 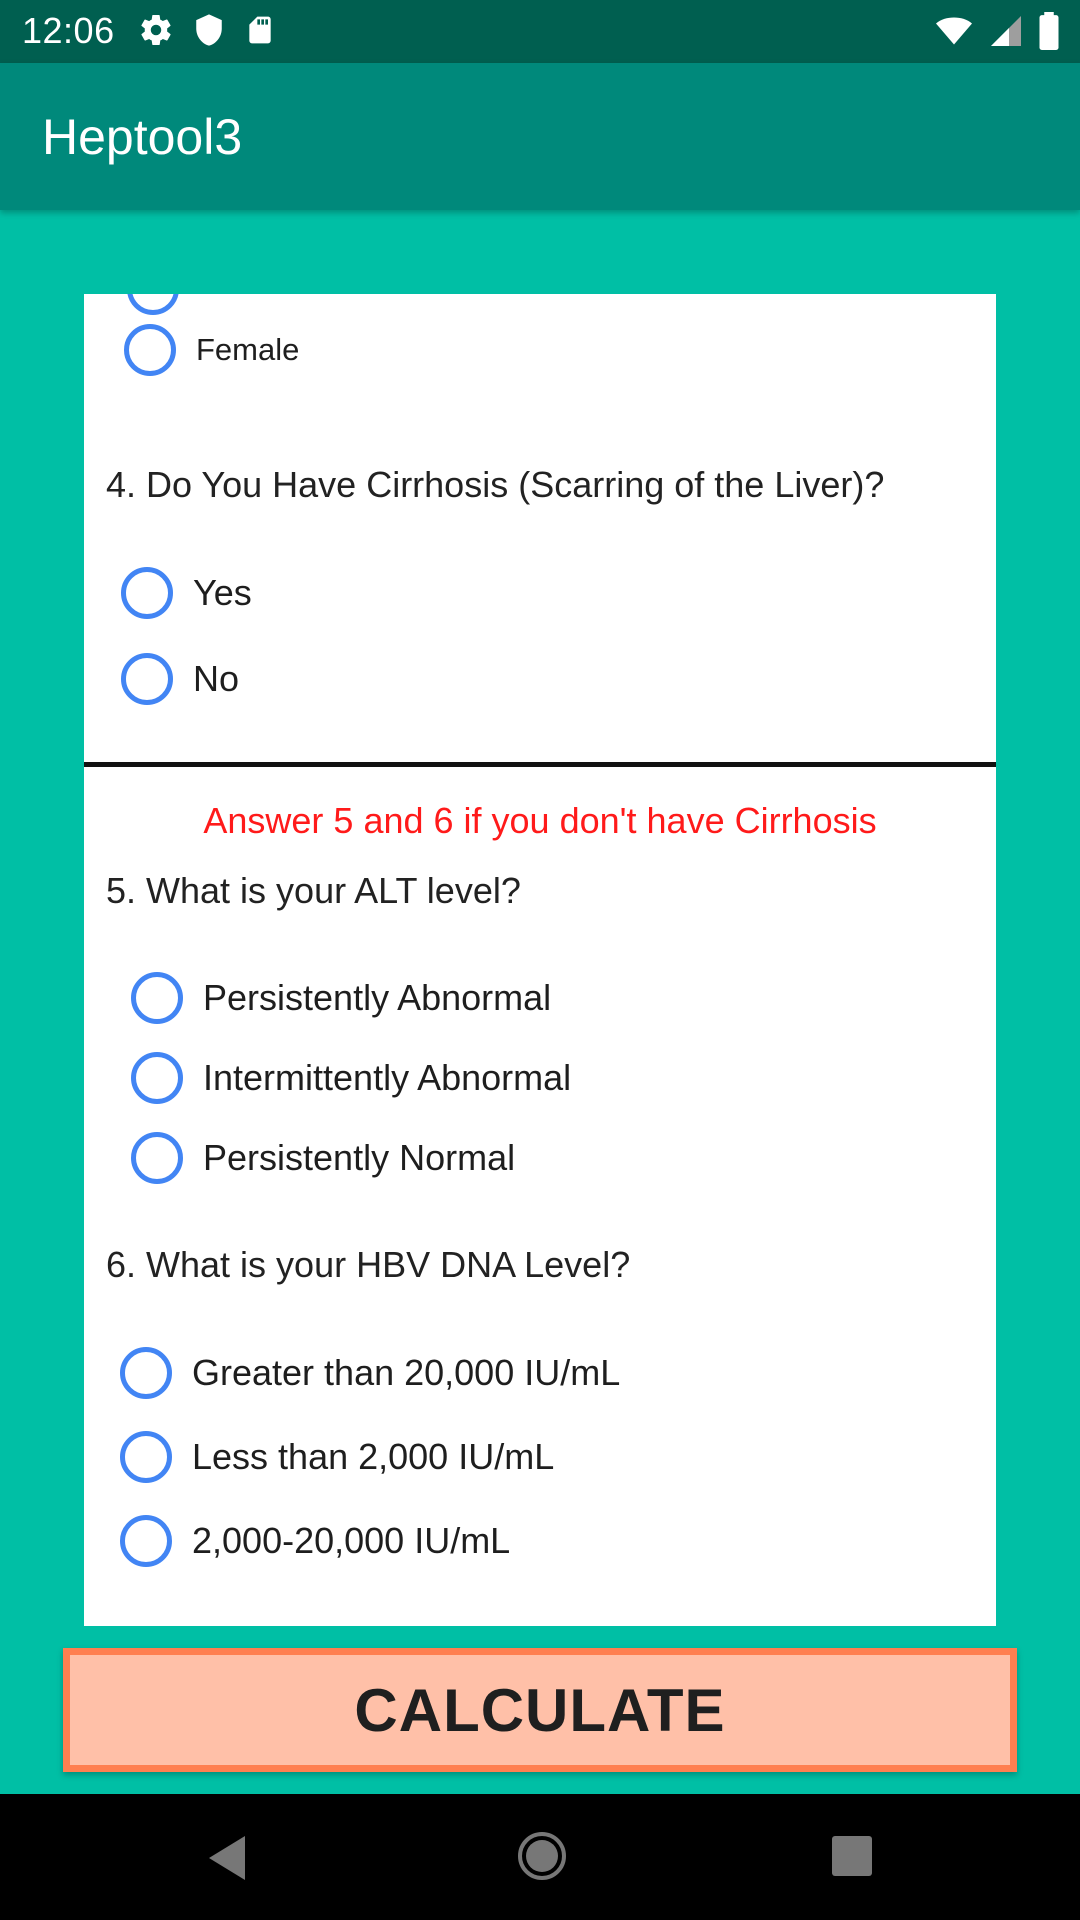 I want to click on radio-label: Persistently Normal, so click(x=359, y=1157).